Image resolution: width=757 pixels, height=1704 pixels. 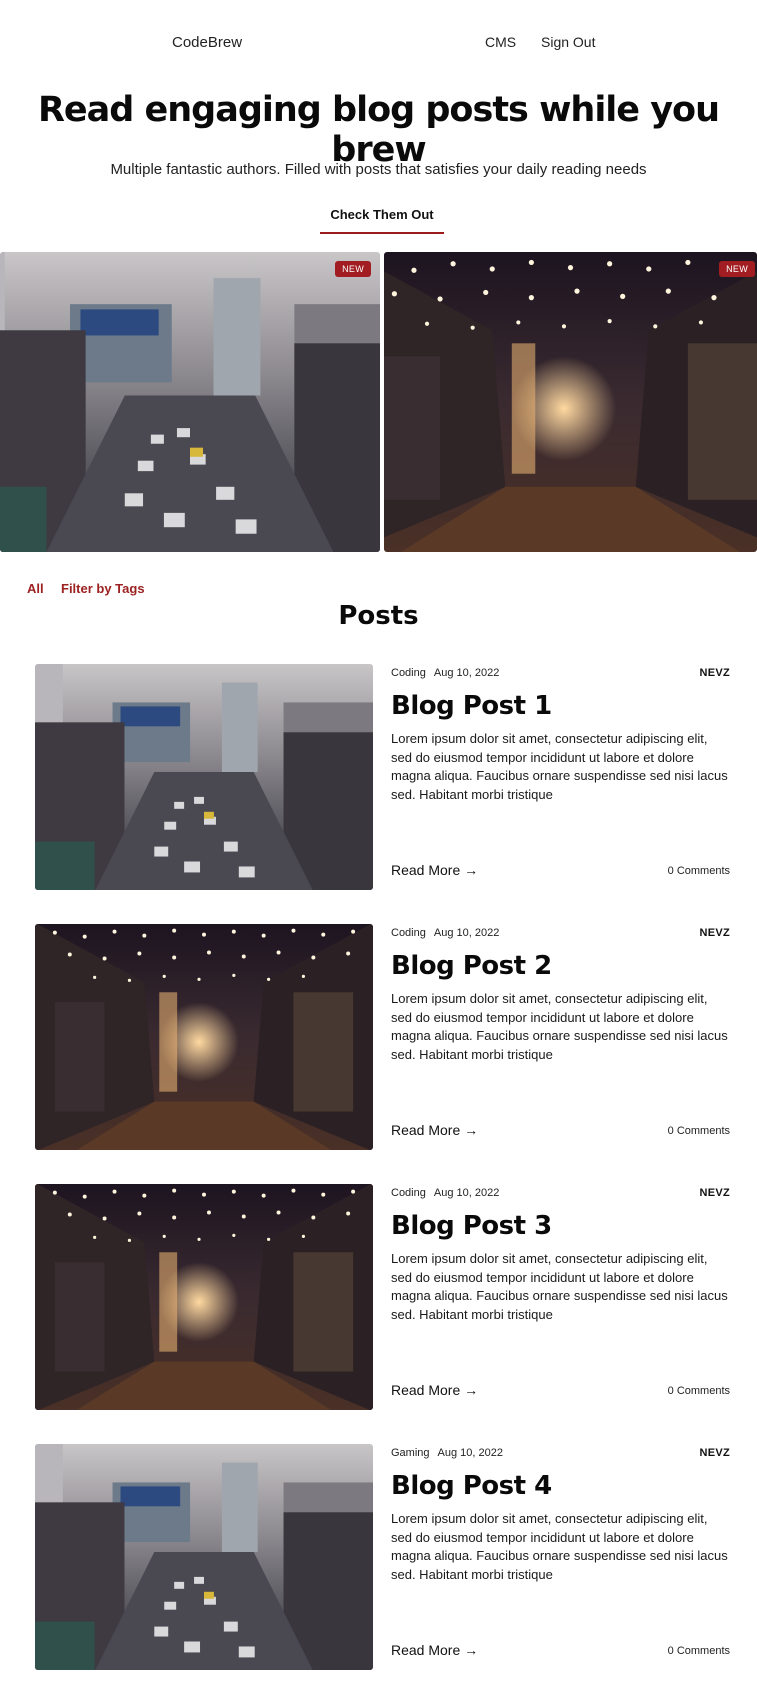 I want to click on post-title: Blog Post 3, so click(x=471, y=1226).